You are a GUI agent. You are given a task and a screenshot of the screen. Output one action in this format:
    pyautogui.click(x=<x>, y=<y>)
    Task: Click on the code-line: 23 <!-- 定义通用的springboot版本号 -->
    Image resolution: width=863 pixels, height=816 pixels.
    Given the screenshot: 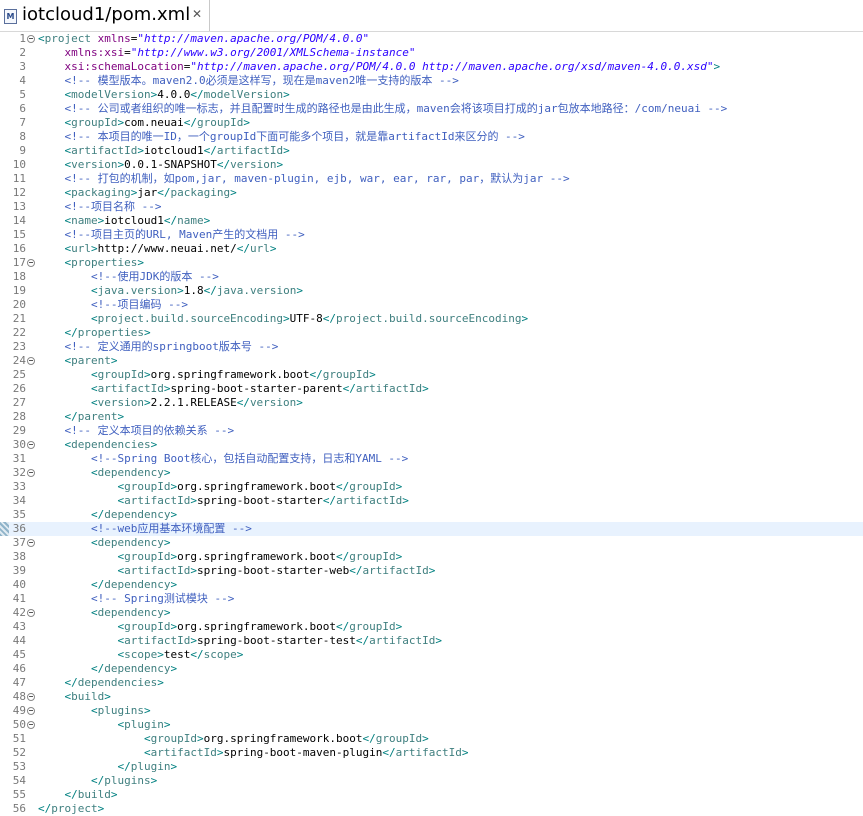 What is the action you would take?
    pyautogui.click(x=431, y=347)
    